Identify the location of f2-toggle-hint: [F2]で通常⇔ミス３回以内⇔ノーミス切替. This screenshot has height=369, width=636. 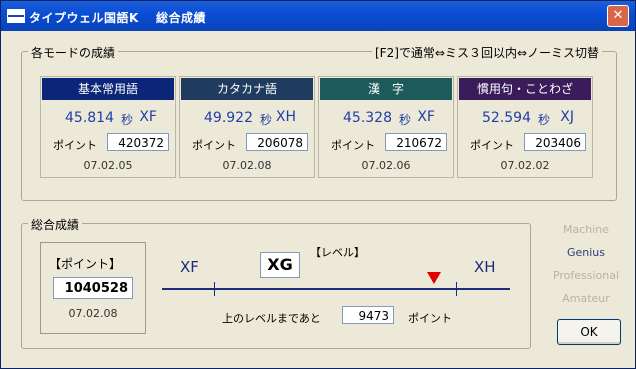
(486, 52).